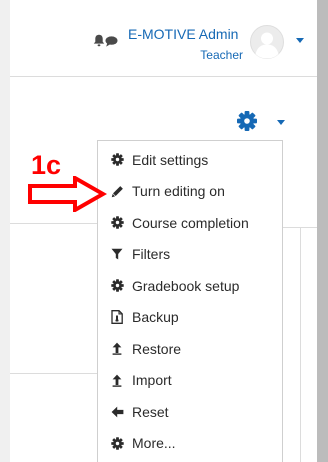 Image resolution: width=328 pixels, height=462 pixels. I want to click on avatar, so click(267, 42).